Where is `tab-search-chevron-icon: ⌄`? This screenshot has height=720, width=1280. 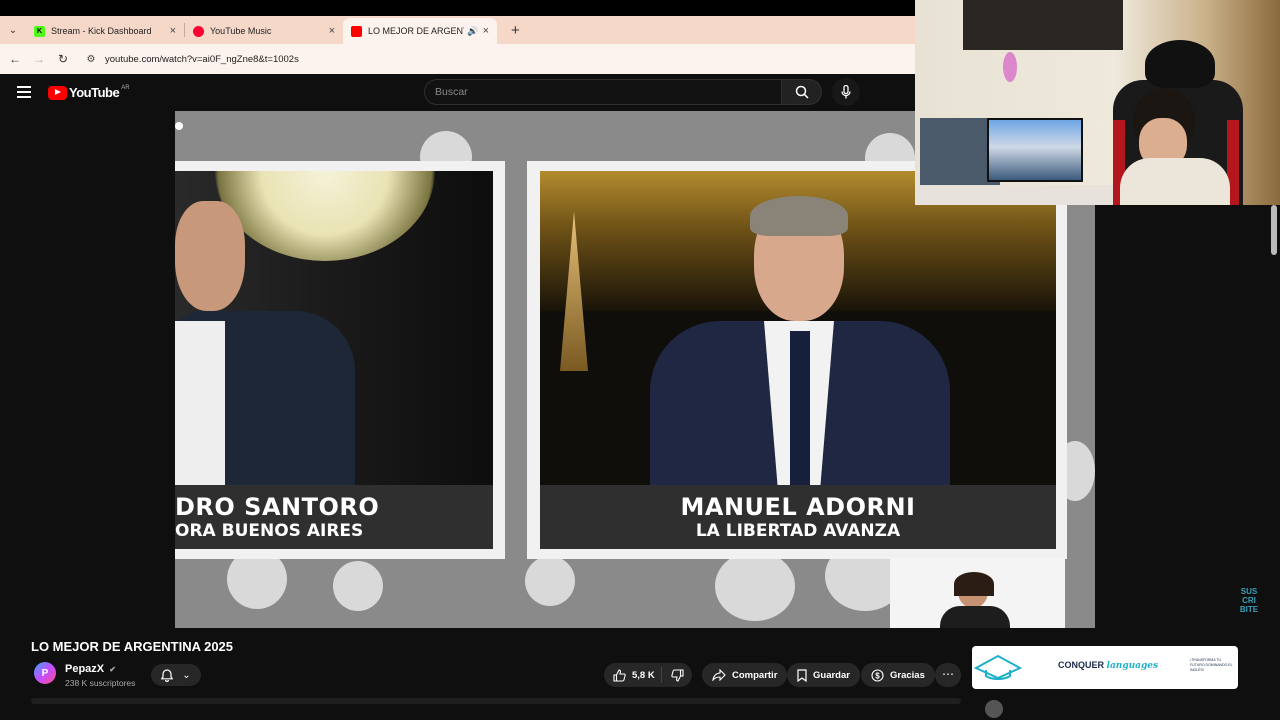
tab-search-chevron-icon: ⌄ is located at coordinates (13, 30).